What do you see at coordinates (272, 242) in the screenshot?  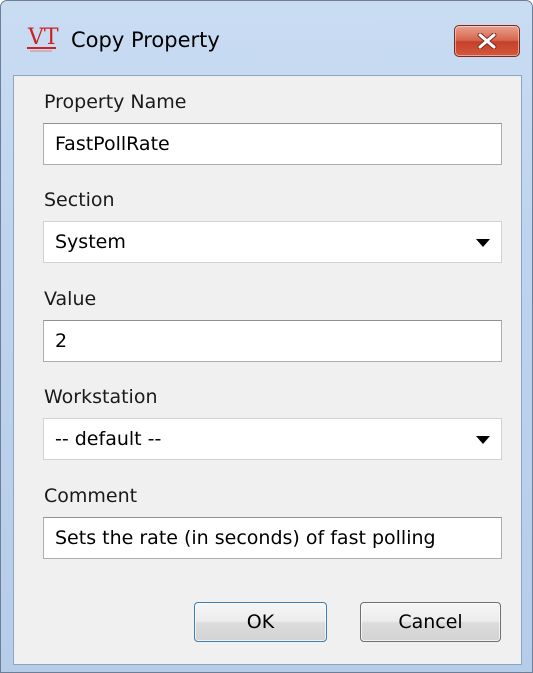 I see `section-select: System` at bounding box center [272, 242].